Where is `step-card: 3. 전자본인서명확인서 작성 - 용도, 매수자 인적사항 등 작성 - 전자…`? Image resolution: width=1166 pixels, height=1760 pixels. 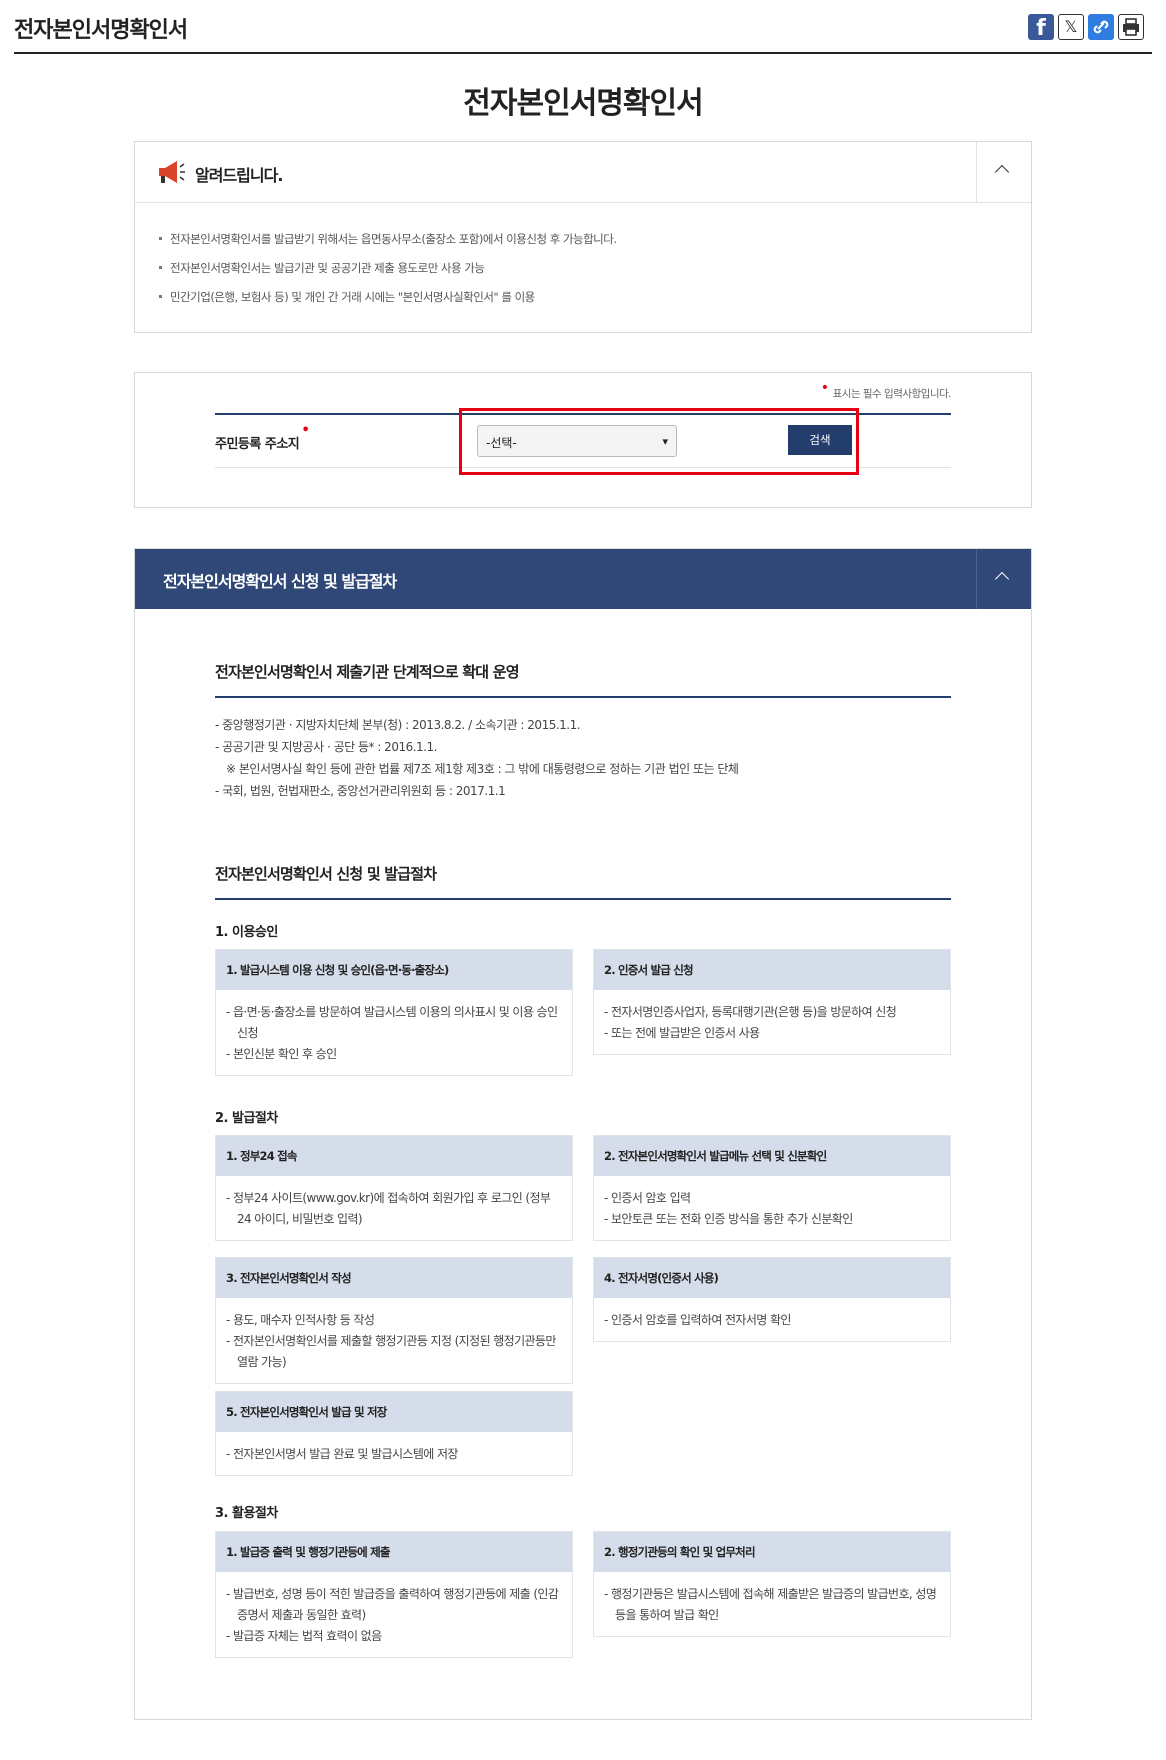 step-card: 3. 전자본인서명확인서 작성 - 용도, 매수자 인적사항 등 작성 - 전자… is located at coordinates (394, 1320).